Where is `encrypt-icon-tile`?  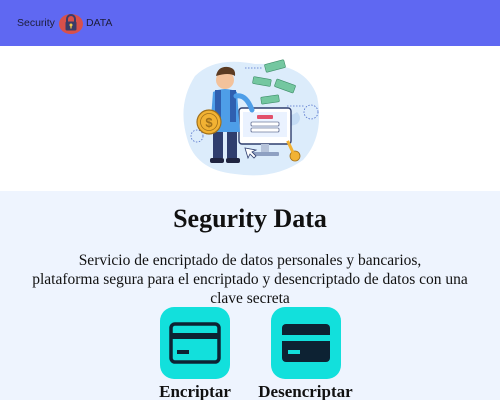 encrypt-icon-tile is located at coordinates (195, 343).